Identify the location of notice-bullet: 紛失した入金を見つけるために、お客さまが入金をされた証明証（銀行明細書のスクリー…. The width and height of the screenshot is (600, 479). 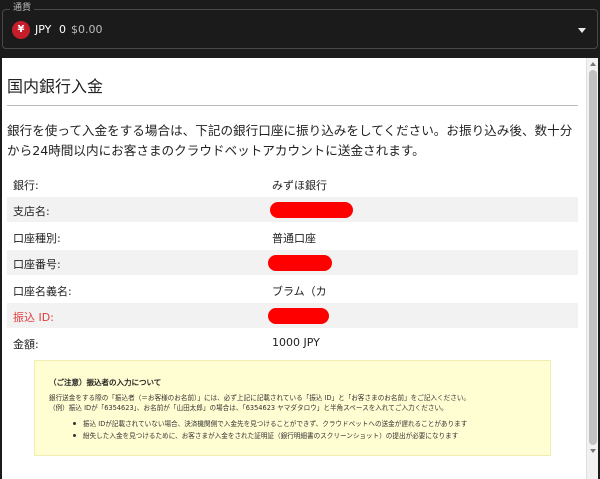
(271, 436).